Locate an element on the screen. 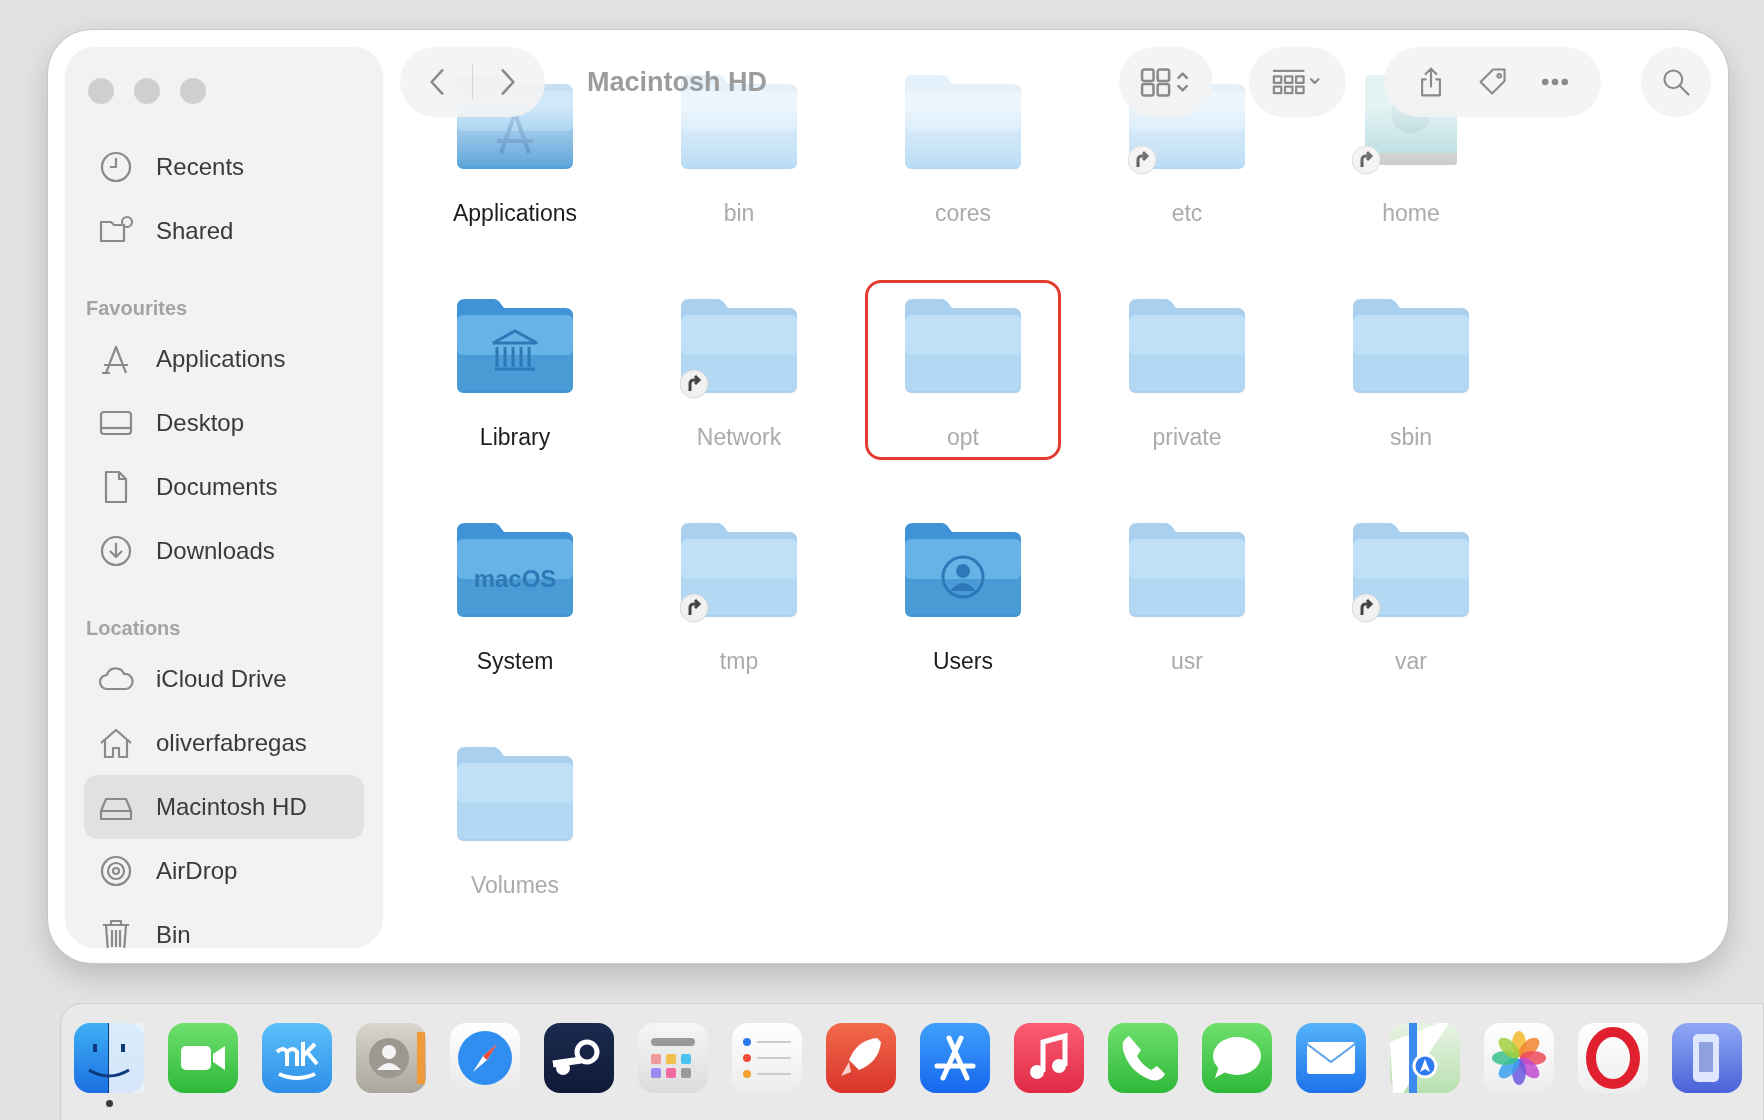  file-name: System is located at coordinates (515, 661).